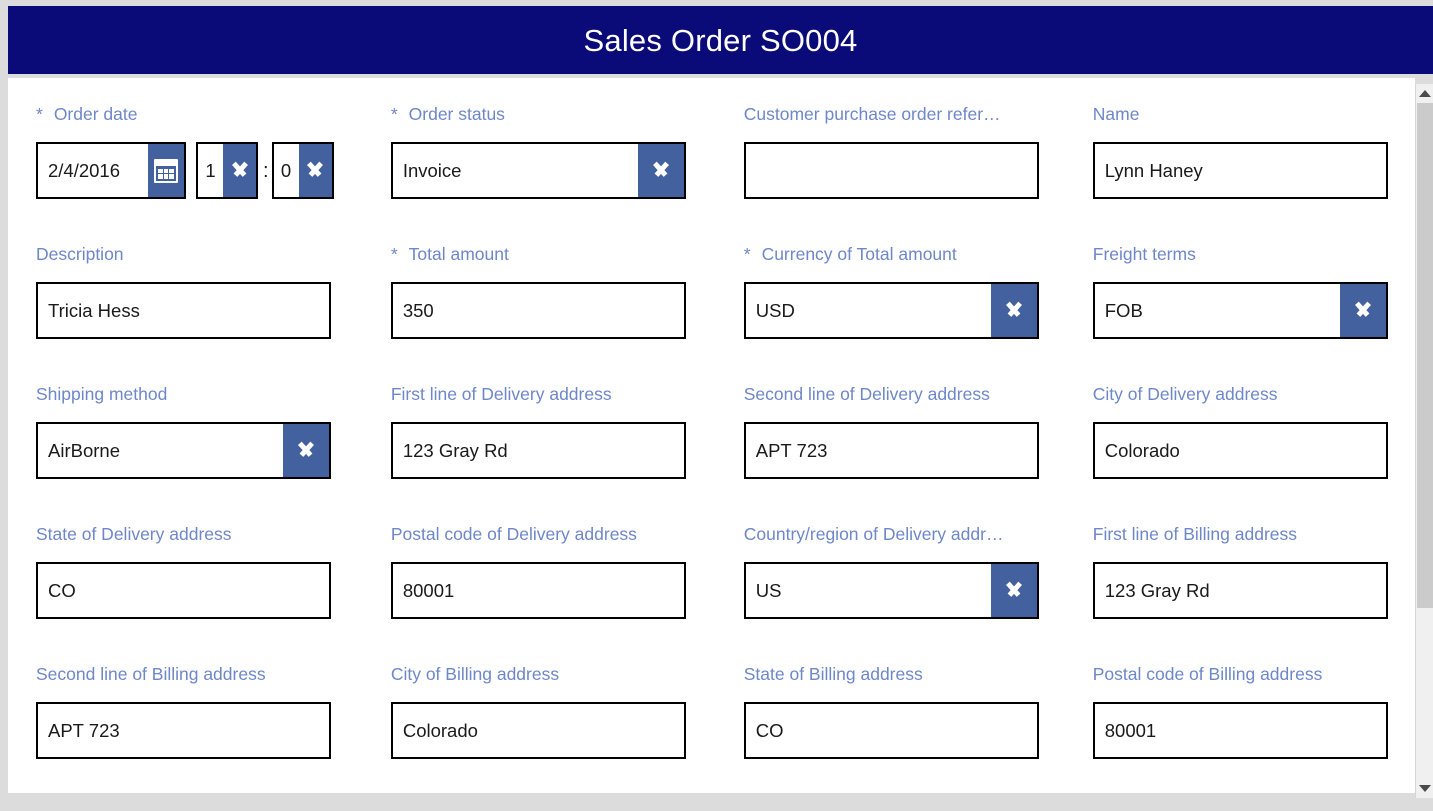 This screenshot has height=811, width=1433. Describe the element at coordinates (458, 255) in the screenshot. I see `field-label-text: Total amount` at that location.